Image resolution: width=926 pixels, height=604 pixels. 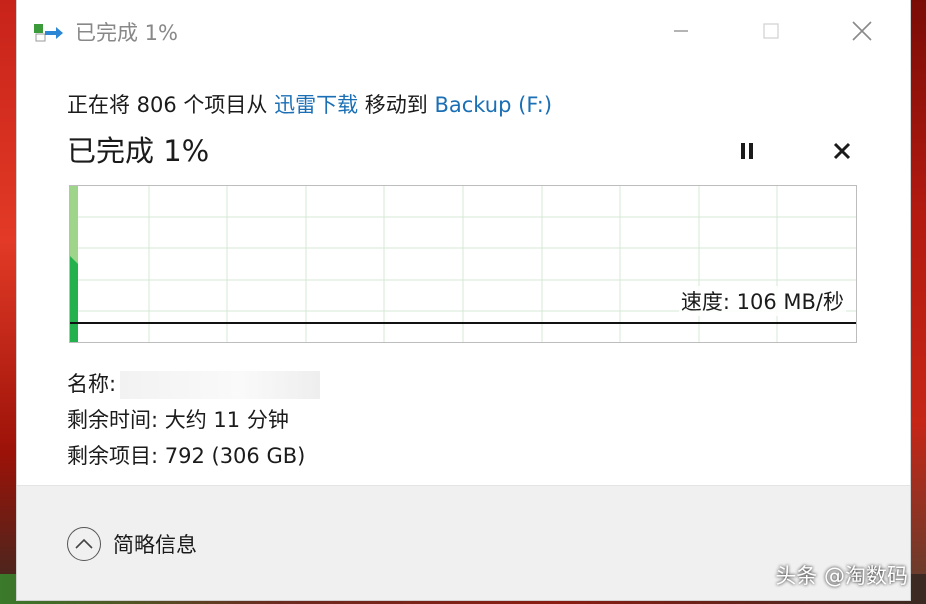 What do you see at coordinates (220, 385) in the screenshot?
I see `file-name-redacted` at bounding box center [220, 385].